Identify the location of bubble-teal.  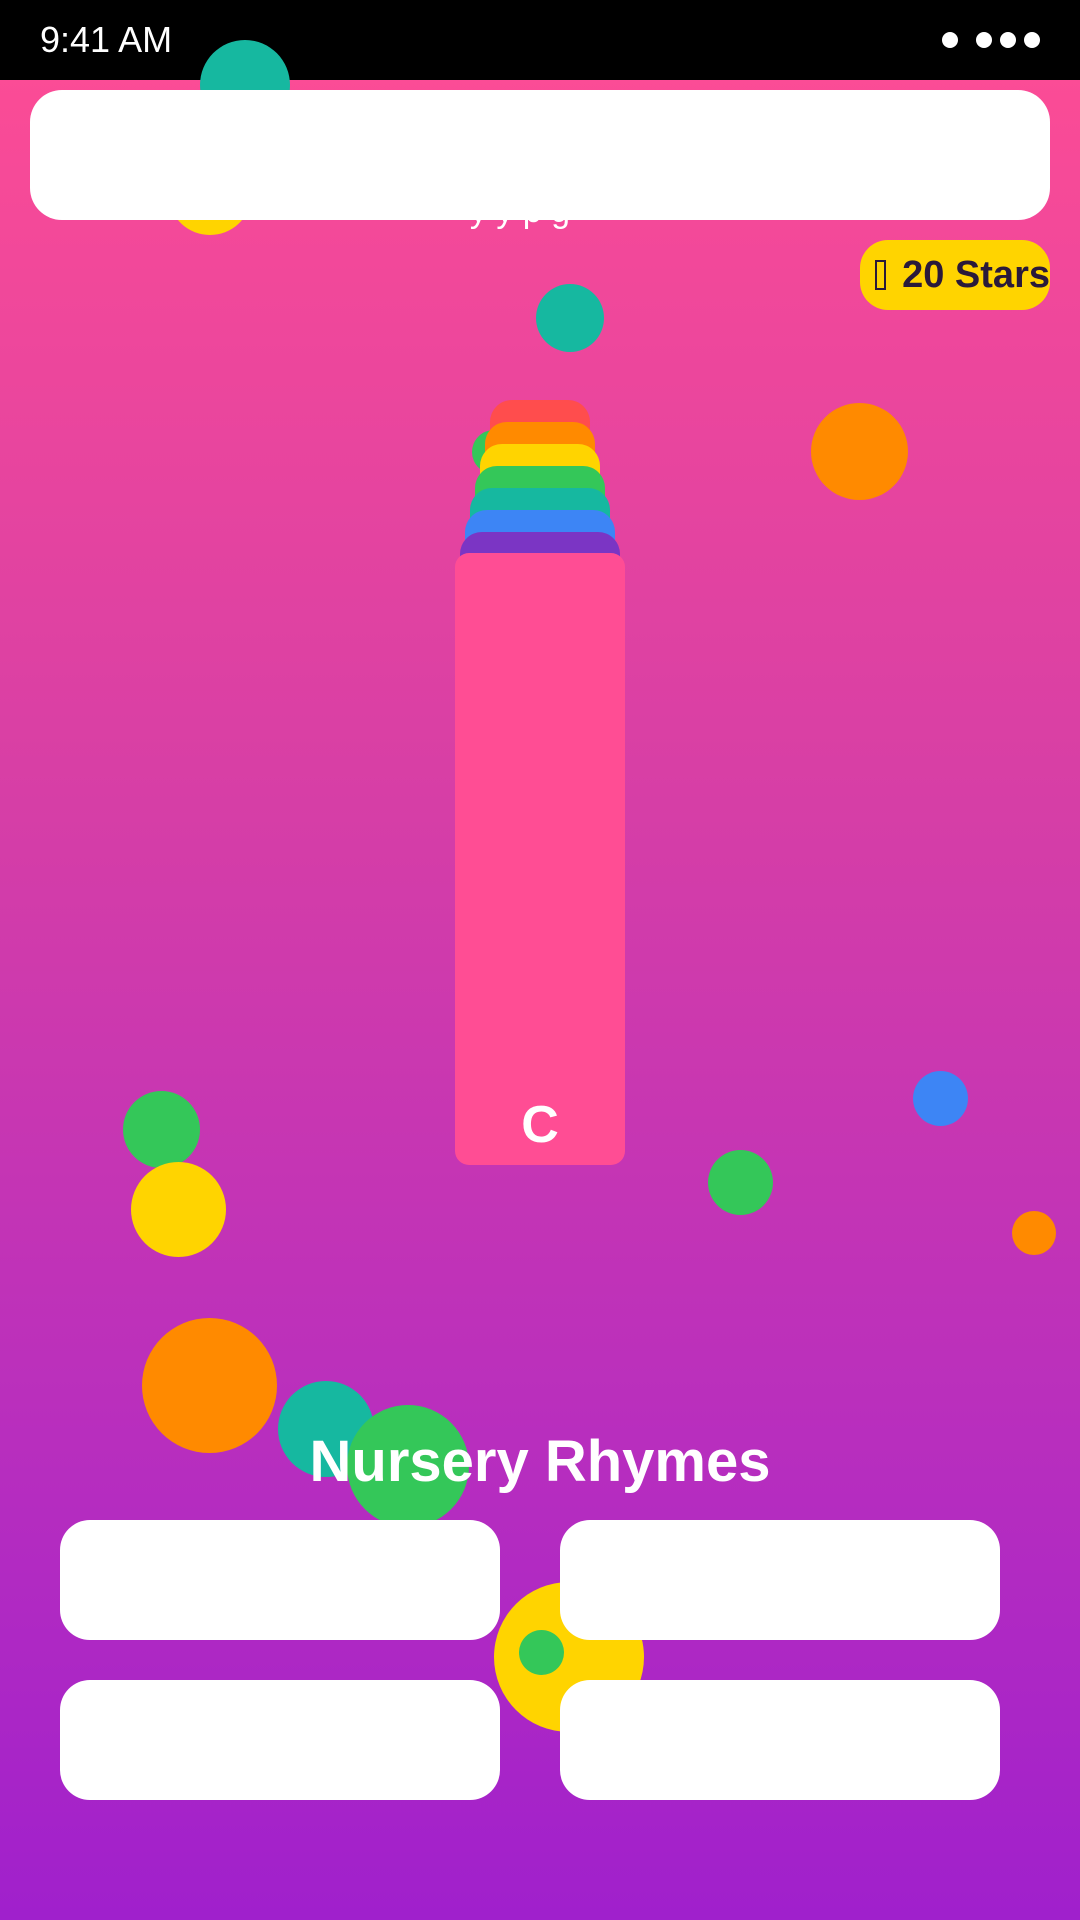
(570, 318).